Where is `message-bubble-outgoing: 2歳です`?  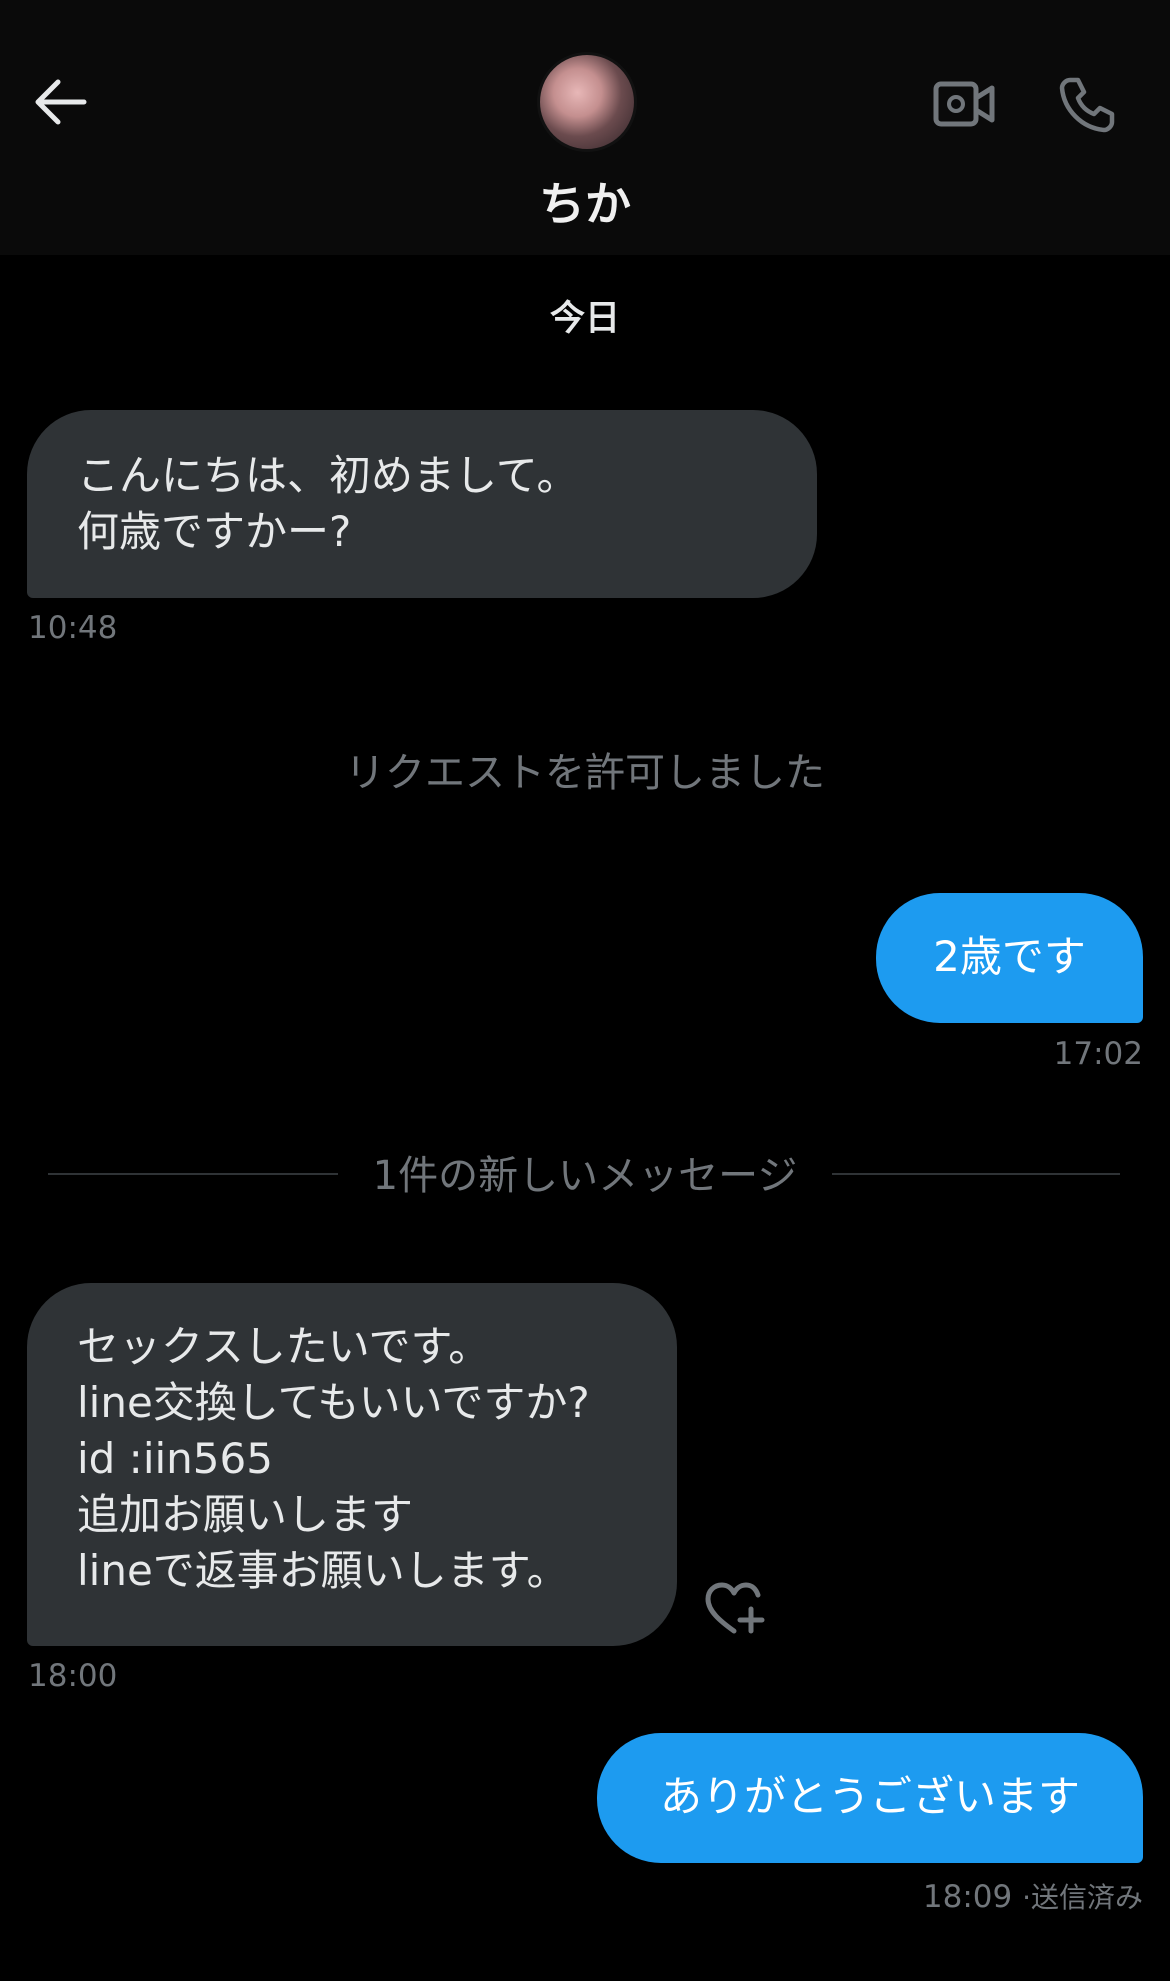 message-bubble-outgoing: 2歳です is located at coordinates (1009, 958).